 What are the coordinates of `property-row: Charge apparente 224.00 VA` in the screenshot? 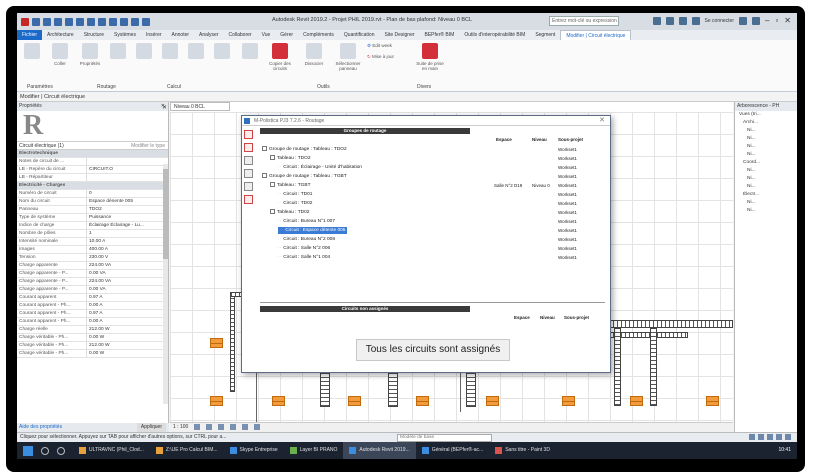 It's located at (92, 266).